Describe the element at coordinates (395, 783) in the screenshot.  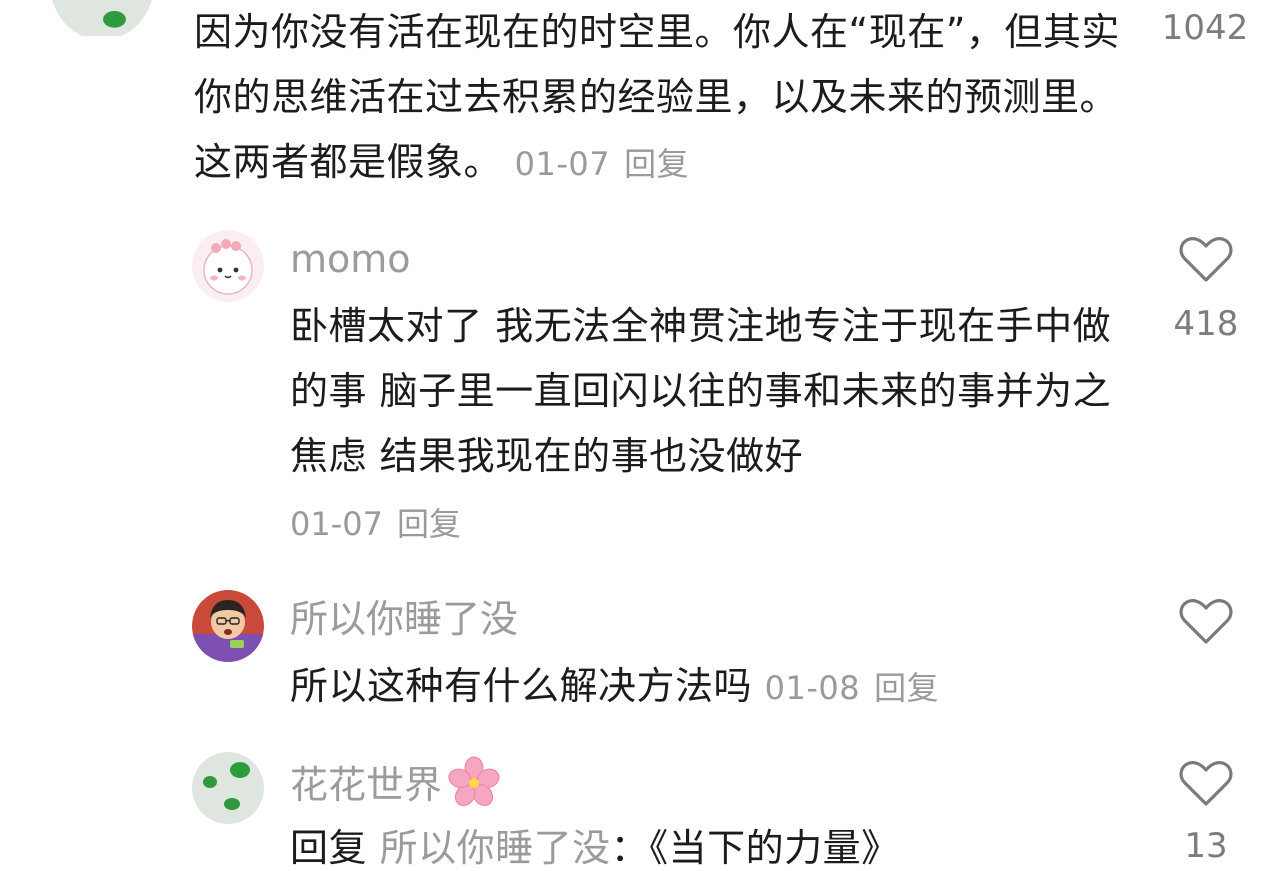
I see `username: 花花世界` at that location.